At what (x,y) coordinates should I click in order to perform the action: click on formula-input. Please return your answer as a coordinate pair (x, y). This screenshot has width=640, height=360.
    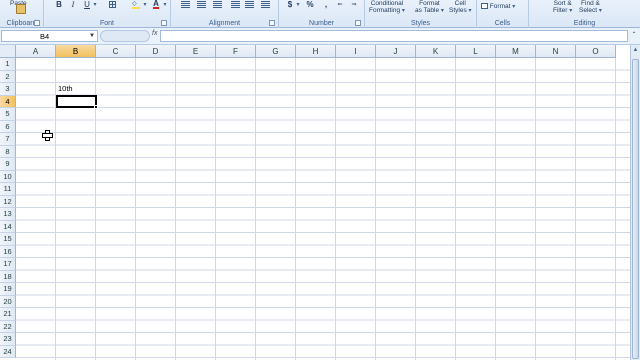
    Looking at the image, I should click on (394, 36).